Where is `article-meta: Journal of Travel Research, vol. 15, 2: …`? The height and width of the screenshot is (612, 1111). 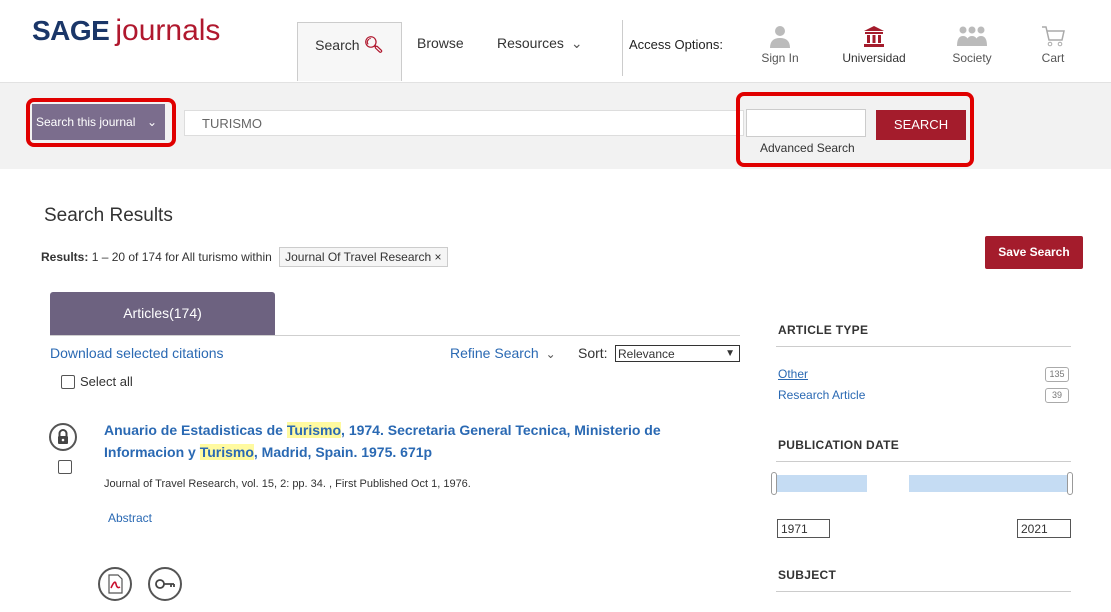 article-meta: Journal of Travel Research, vol. 15, 2: … is located at coordinates (287, 484).